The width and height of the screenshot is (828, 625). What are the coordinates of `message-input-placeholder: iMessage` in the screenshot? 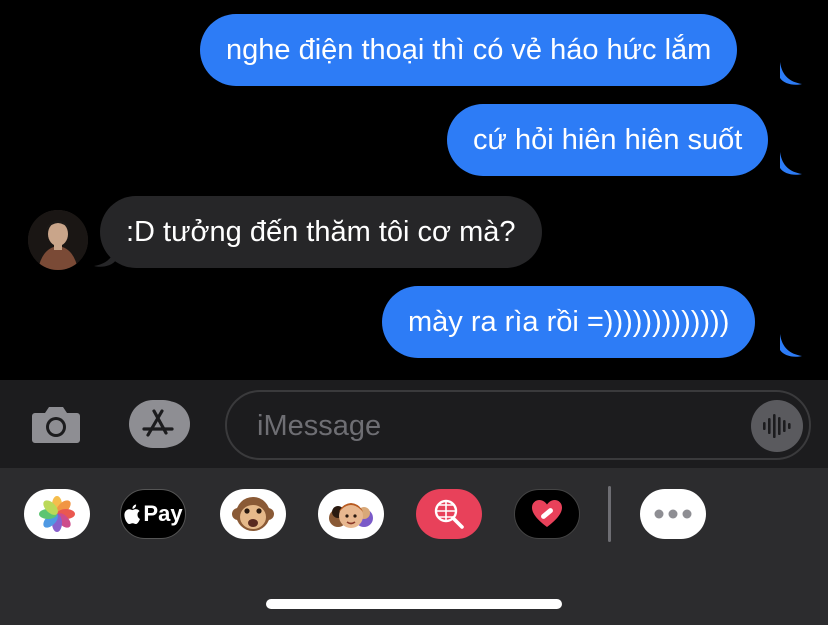 It's located at (319, 426).